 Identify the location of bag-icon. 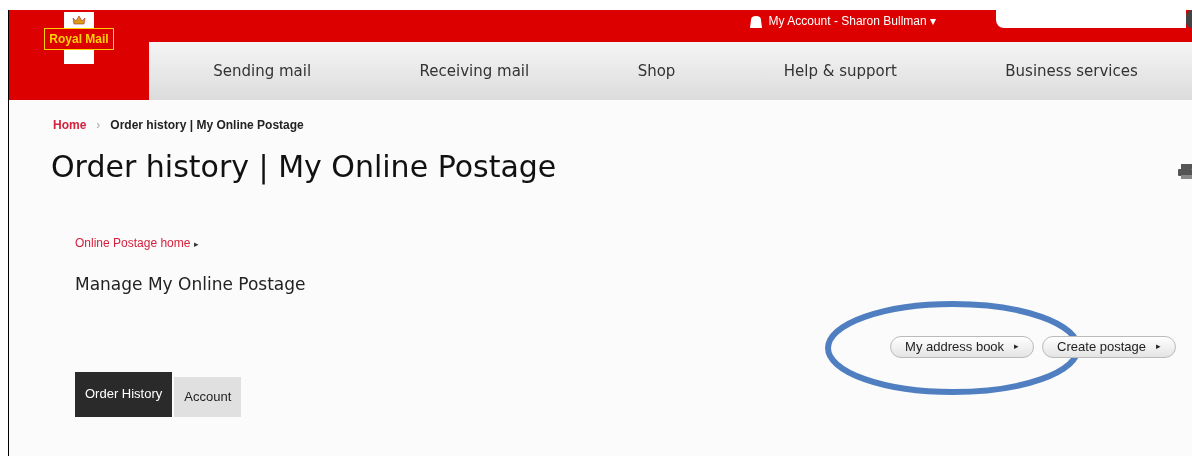
(755, 21).